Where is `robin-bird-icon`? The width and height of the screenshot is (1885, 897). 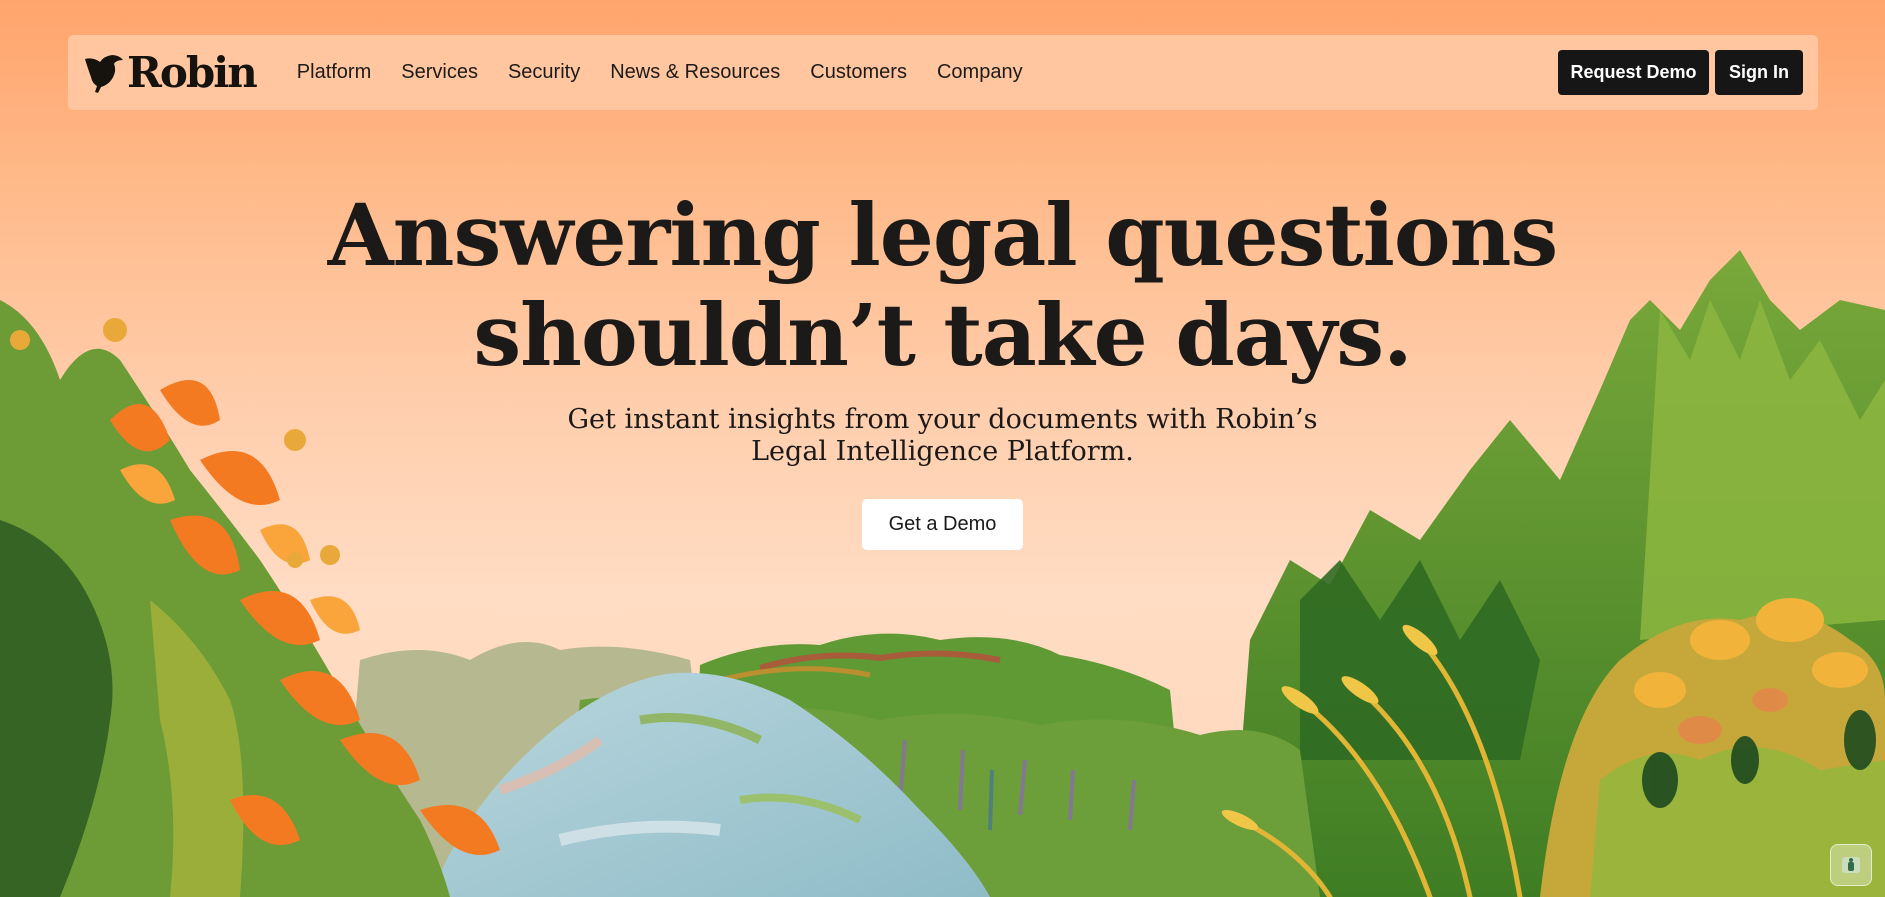 robin-bird-icon is located at coordinates (104, 73).